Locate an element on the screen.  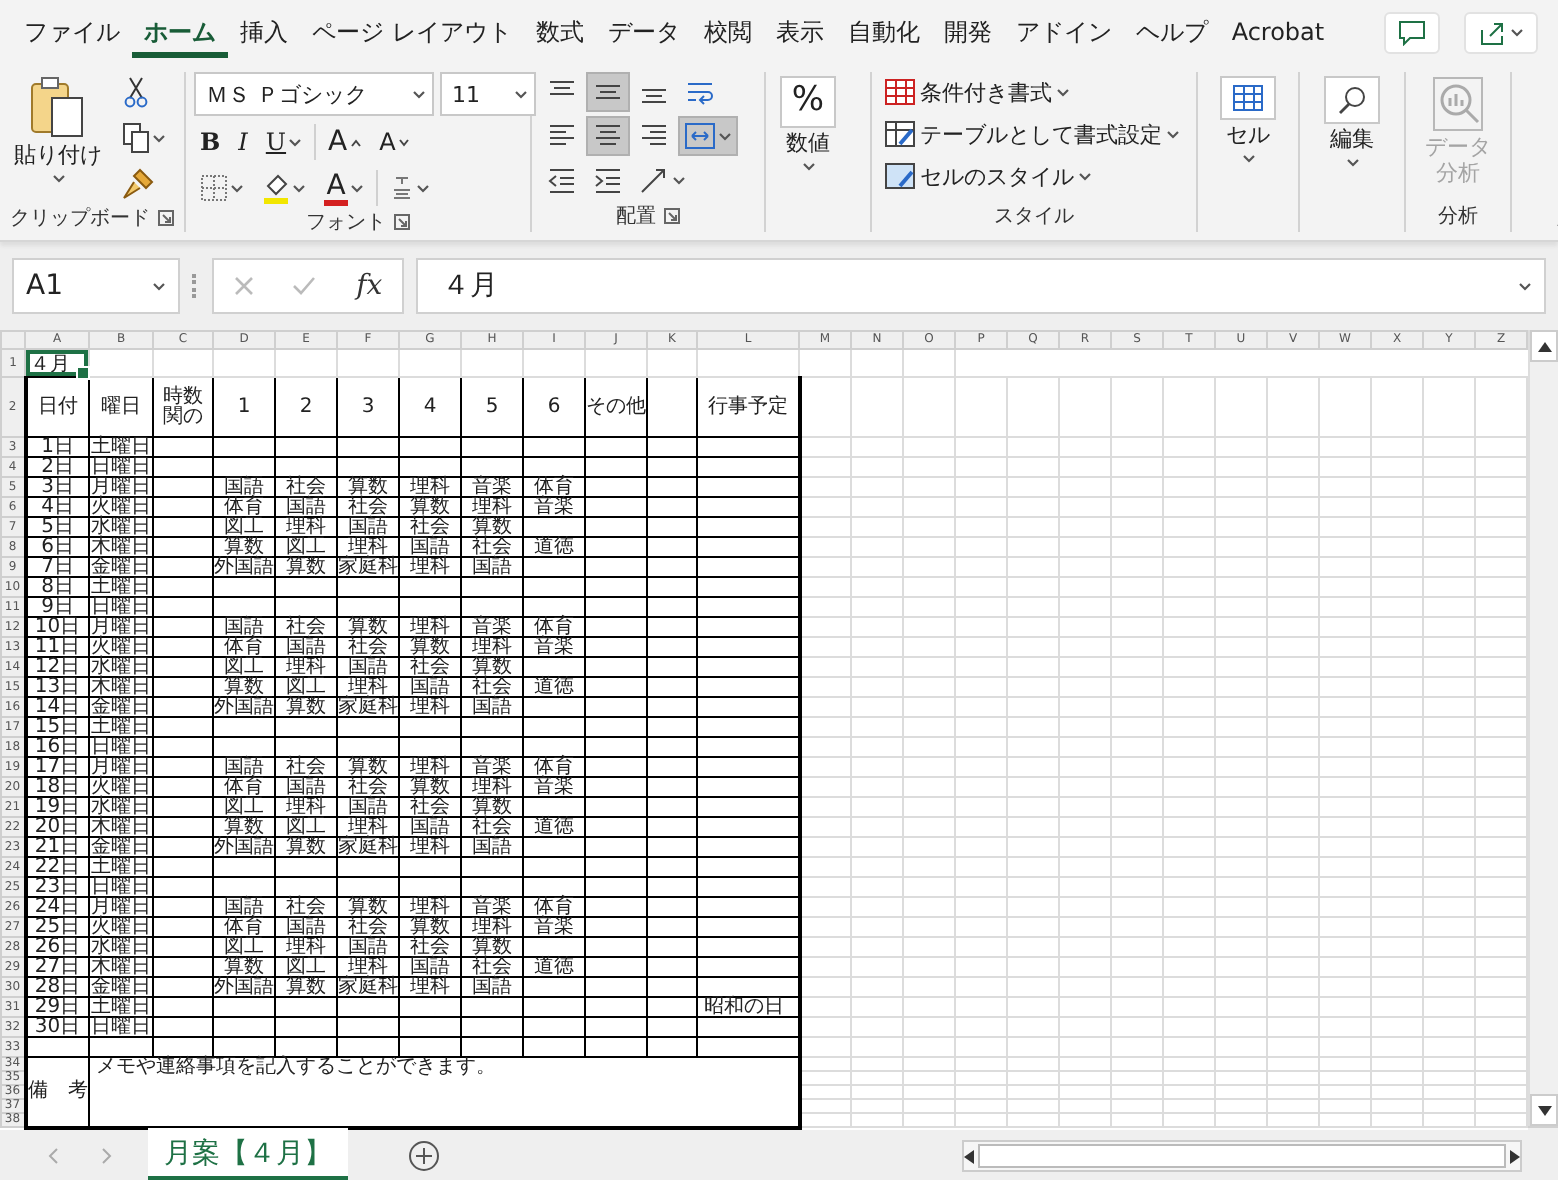
ribbon-tab: 表示 is located at coordinates (799, 32).